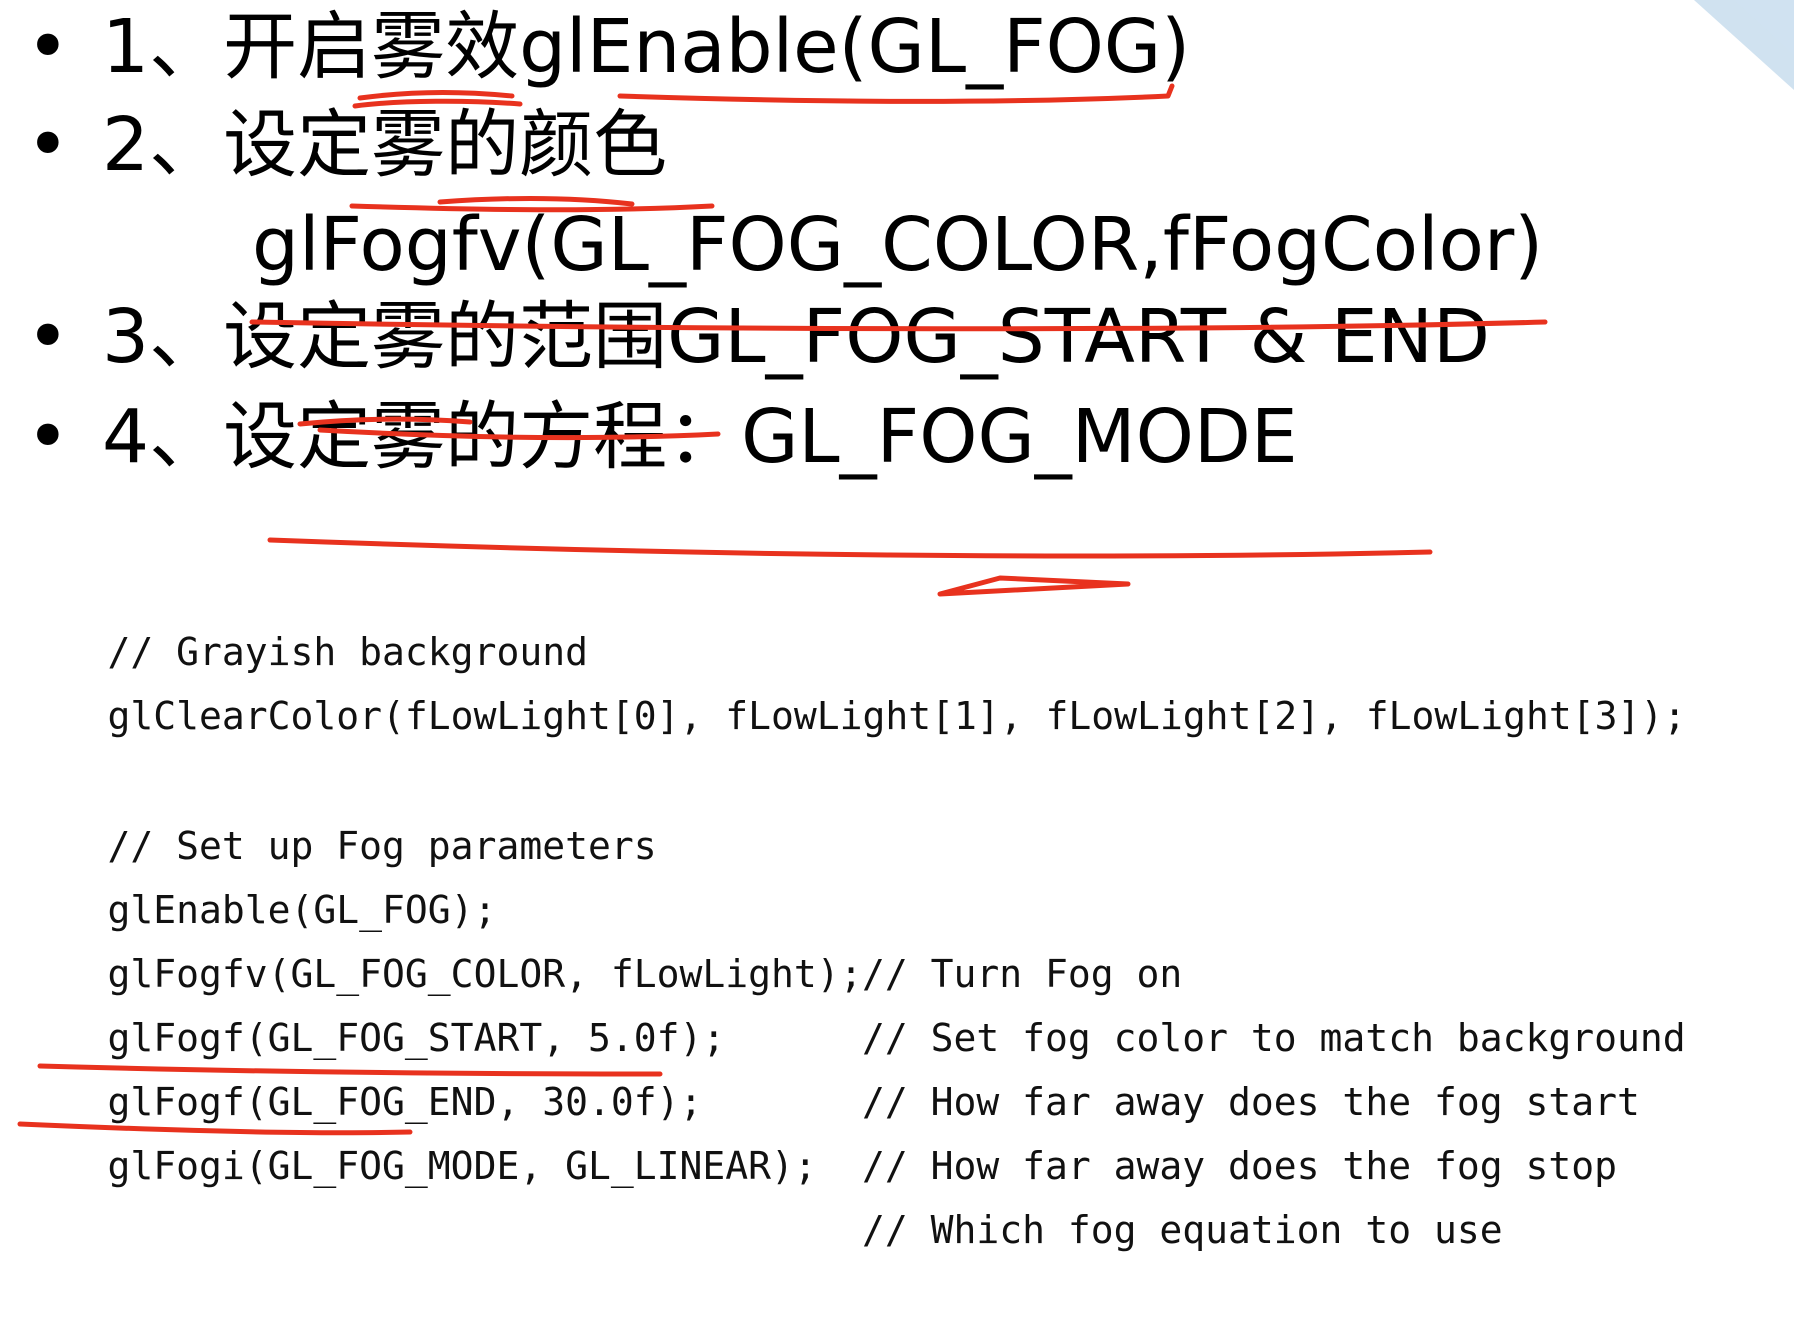  Describe the element at coordinates (1239, 1166) in the screenshot. I see `code-comment: // How far away does the fog stop` at that location.